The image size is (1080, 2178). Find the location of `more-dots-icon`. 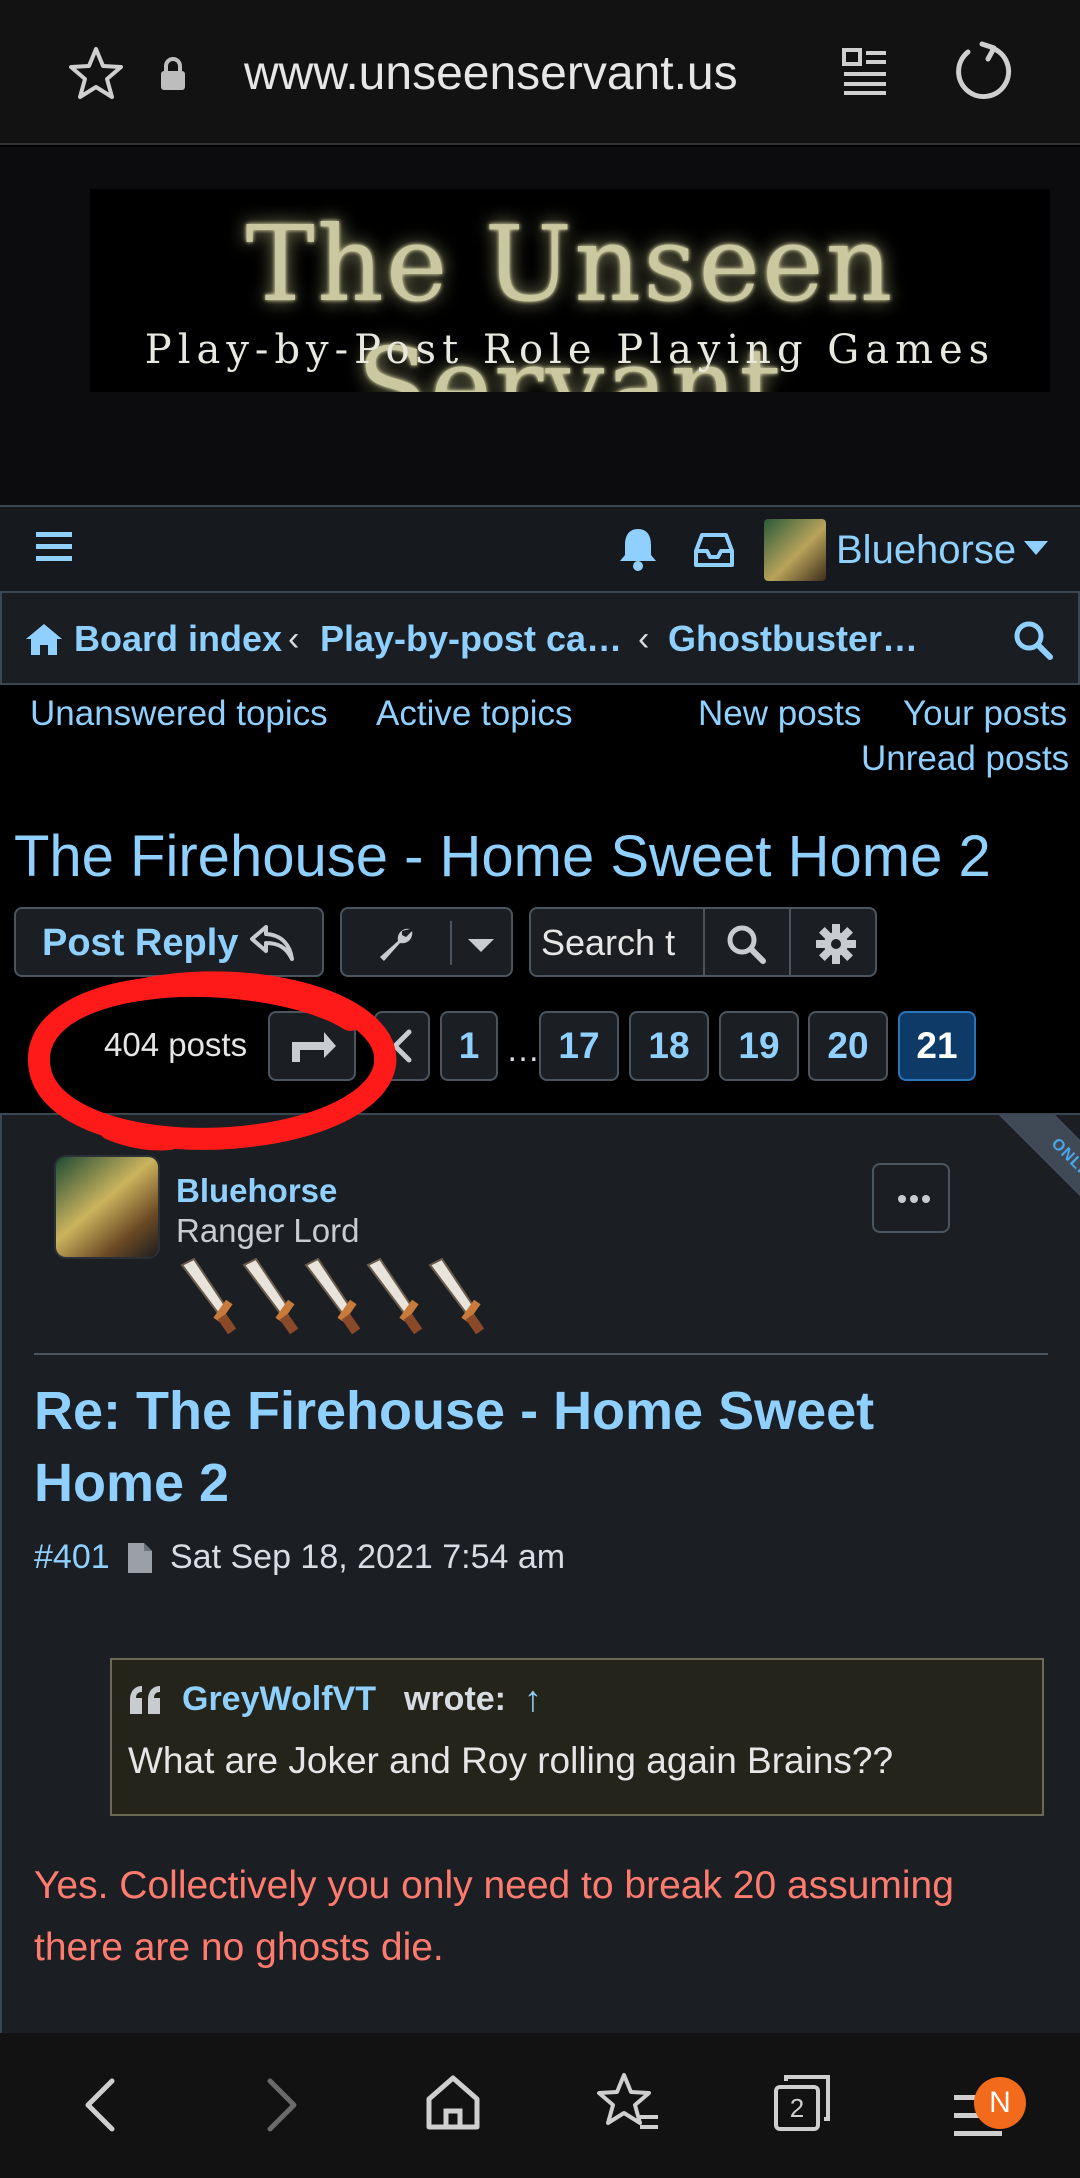

more-dots-icon is located at coordinates (902, 1199).